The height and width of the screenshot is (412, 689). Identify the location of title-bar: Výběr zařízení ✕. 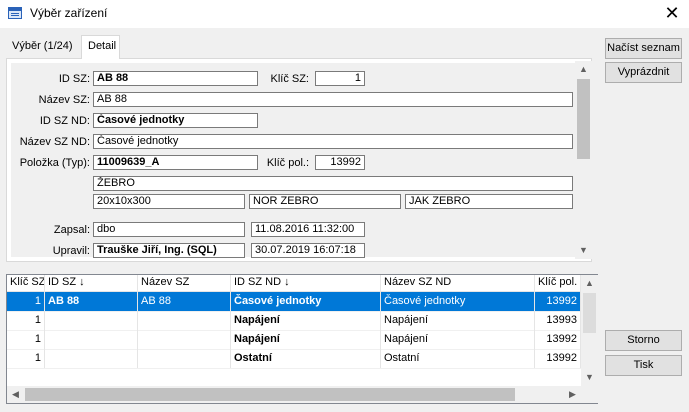
(344, 14).